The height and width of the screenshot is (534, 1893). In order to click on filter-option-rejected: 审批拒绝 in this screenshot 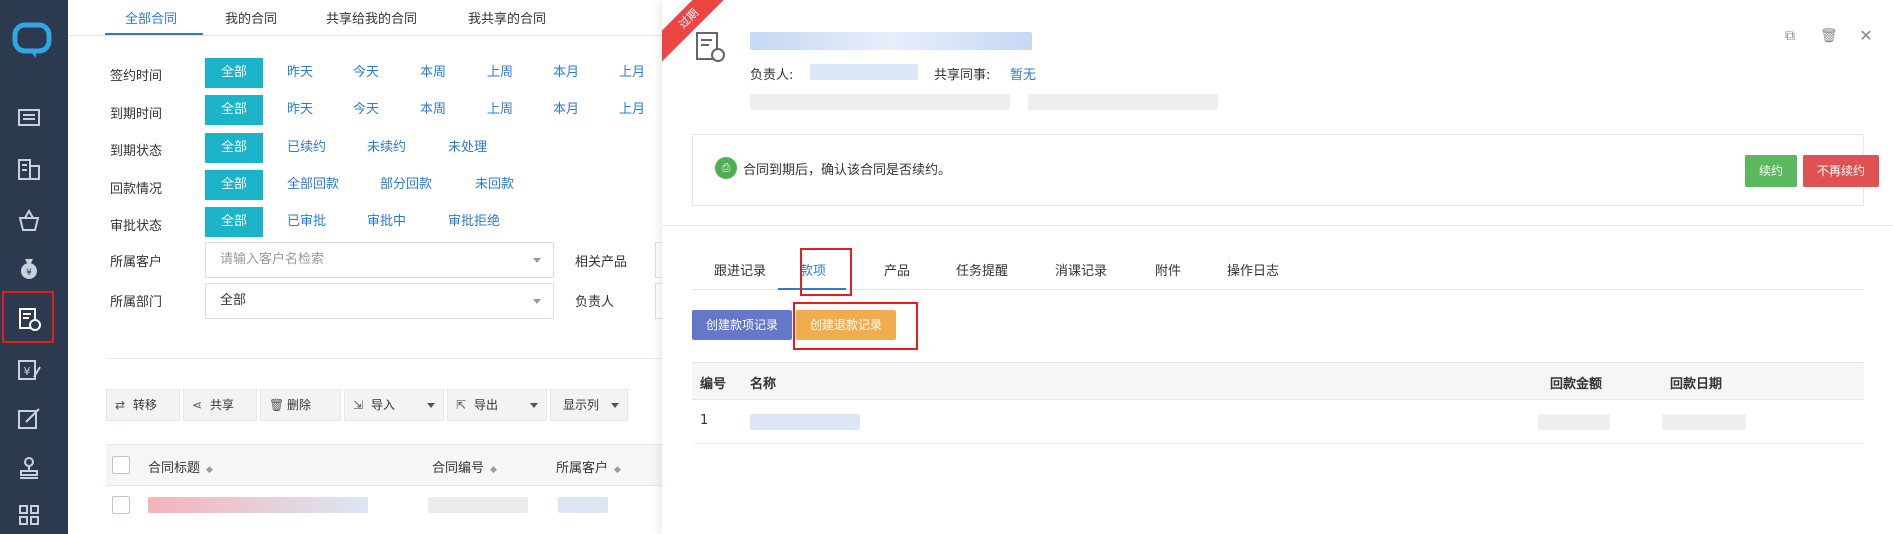, I will do `click(474, 222)`.